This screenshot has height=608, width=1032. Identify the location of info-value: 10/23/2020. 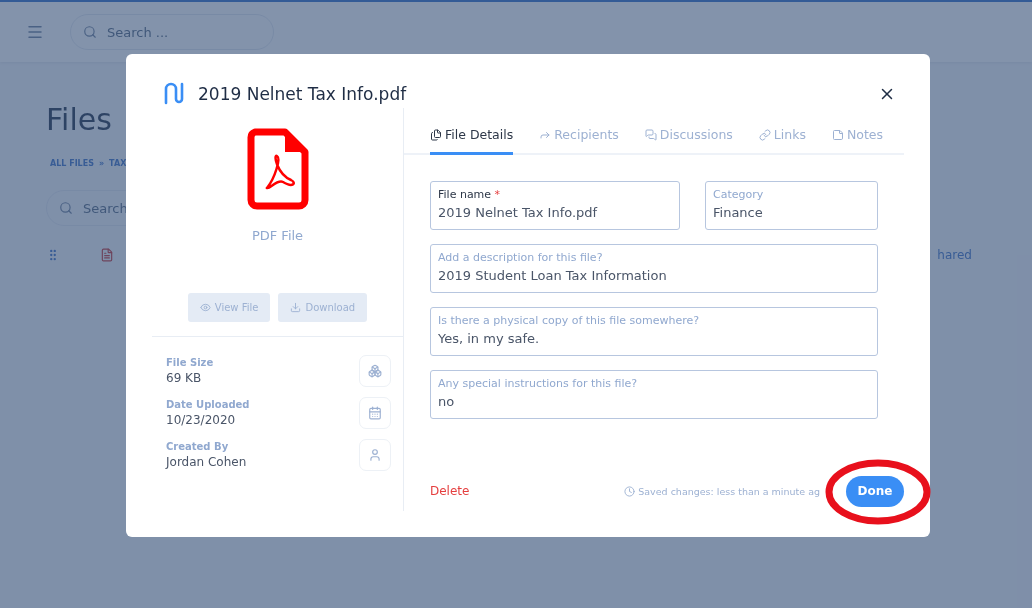
(201, 420).